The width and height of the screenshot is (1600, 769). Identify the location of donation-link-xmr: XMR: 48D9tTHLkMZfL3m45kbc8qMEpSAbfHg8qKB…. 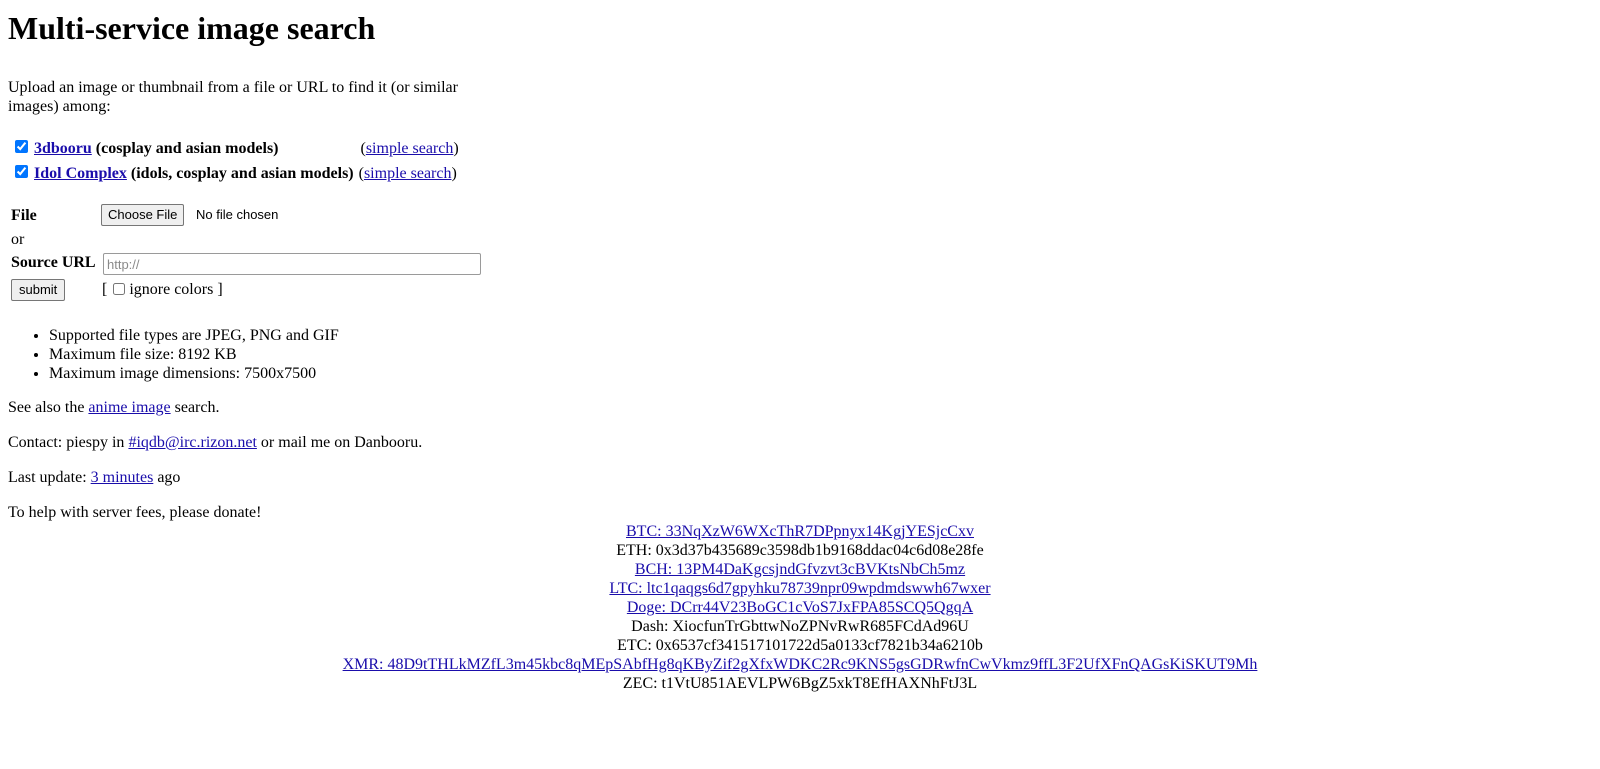
(800, 664).